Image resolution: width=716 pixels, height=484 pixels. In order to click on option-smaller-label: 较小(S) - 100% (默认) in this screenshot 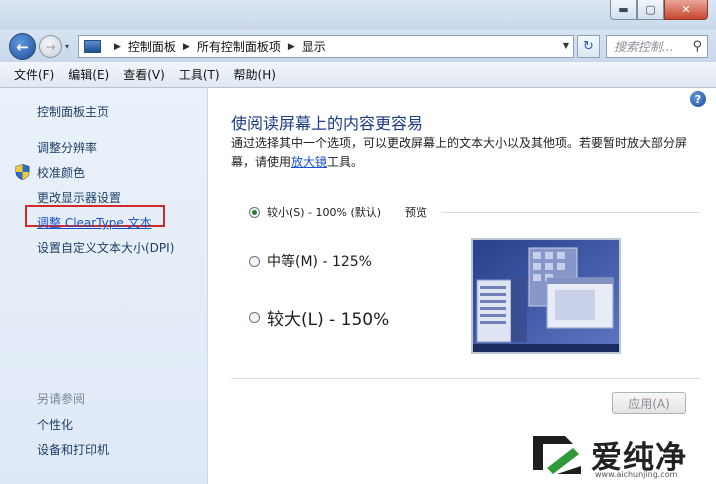, I will do `click(324, 212)`.